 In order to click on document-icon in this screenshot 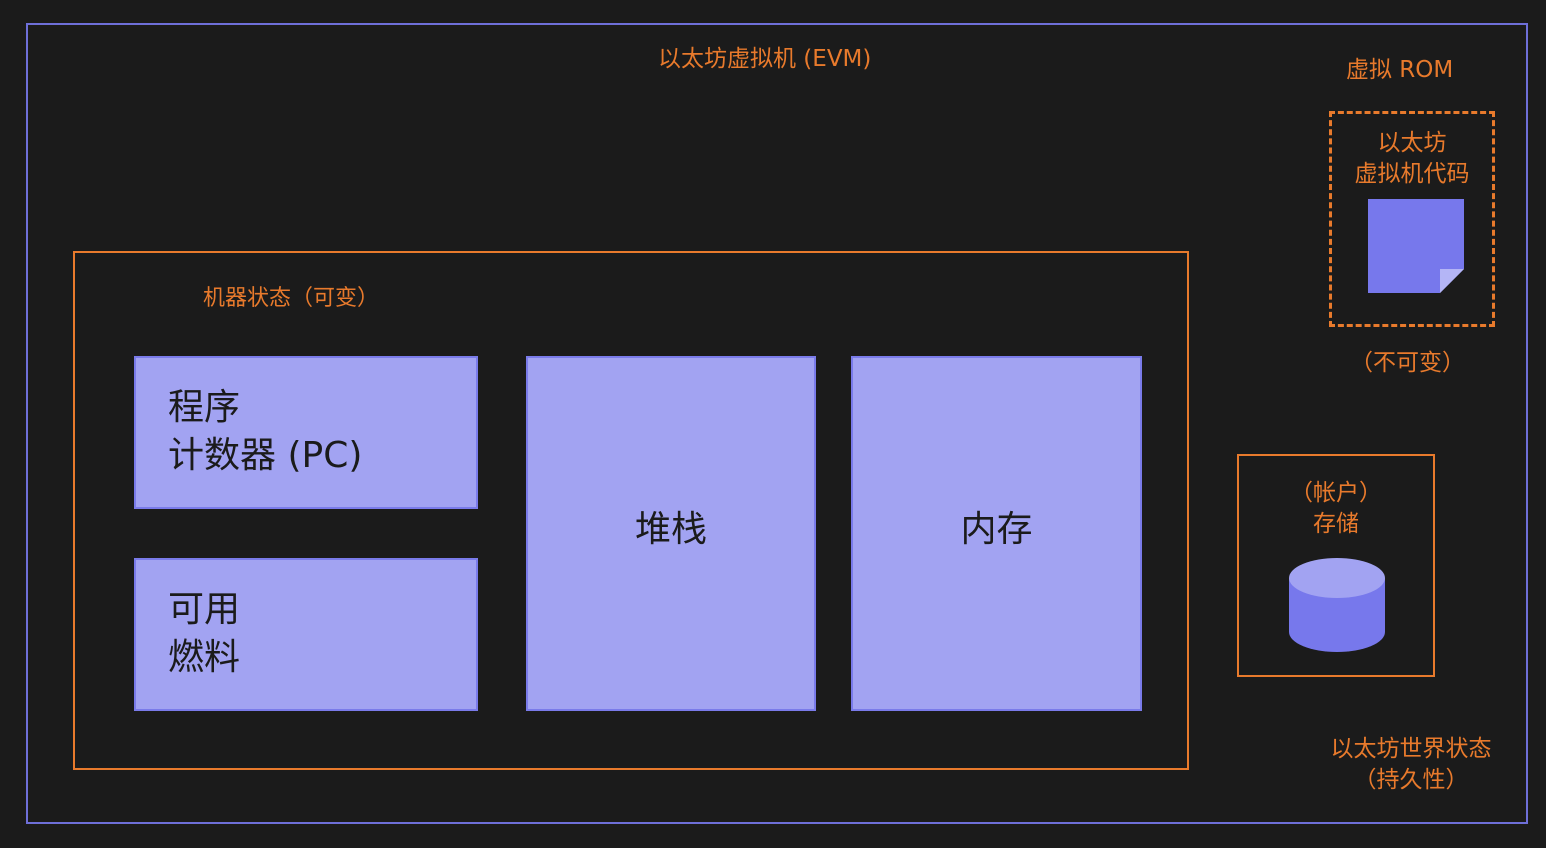, I will do `click(1416, 246)`.